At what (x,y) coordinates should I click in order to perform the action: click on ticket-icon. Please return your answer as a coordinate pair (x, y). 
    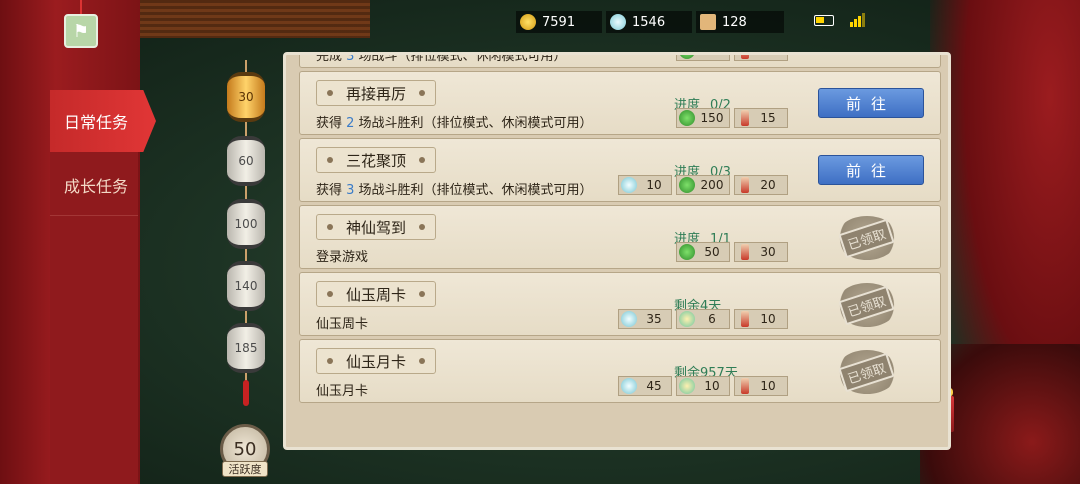
    Looking at the image, I should click on (708, 22).